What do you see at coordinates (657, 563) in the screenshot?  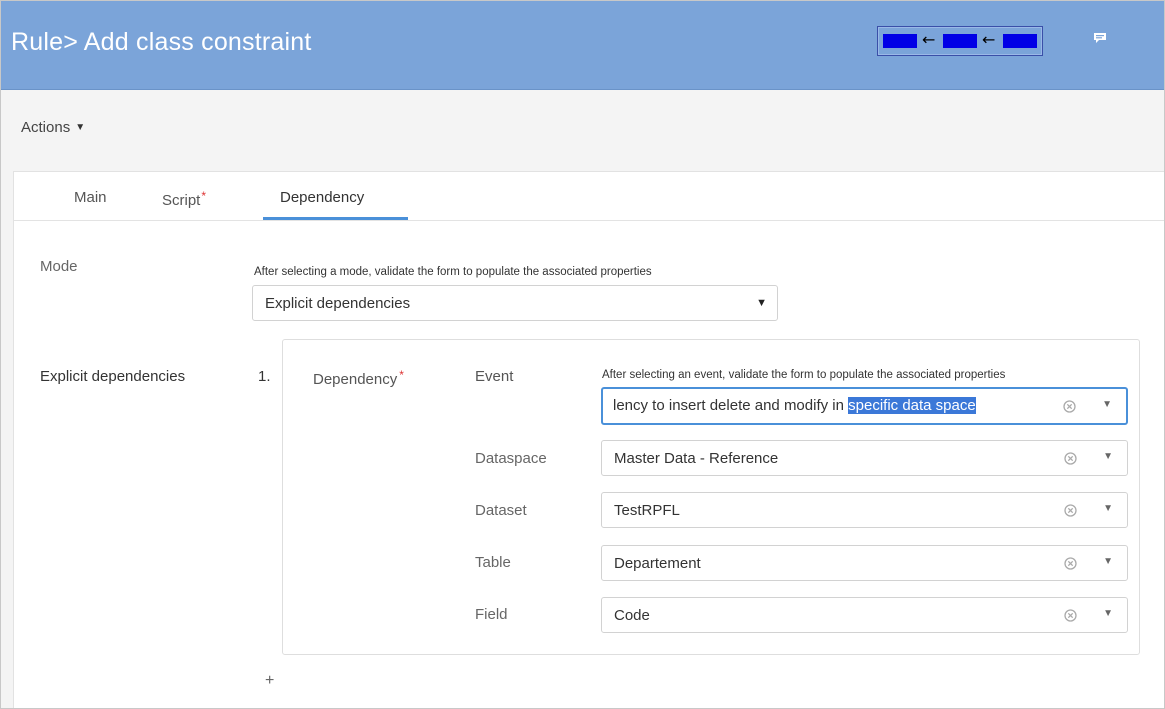 I see `table-value: Departement` at bounding box center [657, 563].